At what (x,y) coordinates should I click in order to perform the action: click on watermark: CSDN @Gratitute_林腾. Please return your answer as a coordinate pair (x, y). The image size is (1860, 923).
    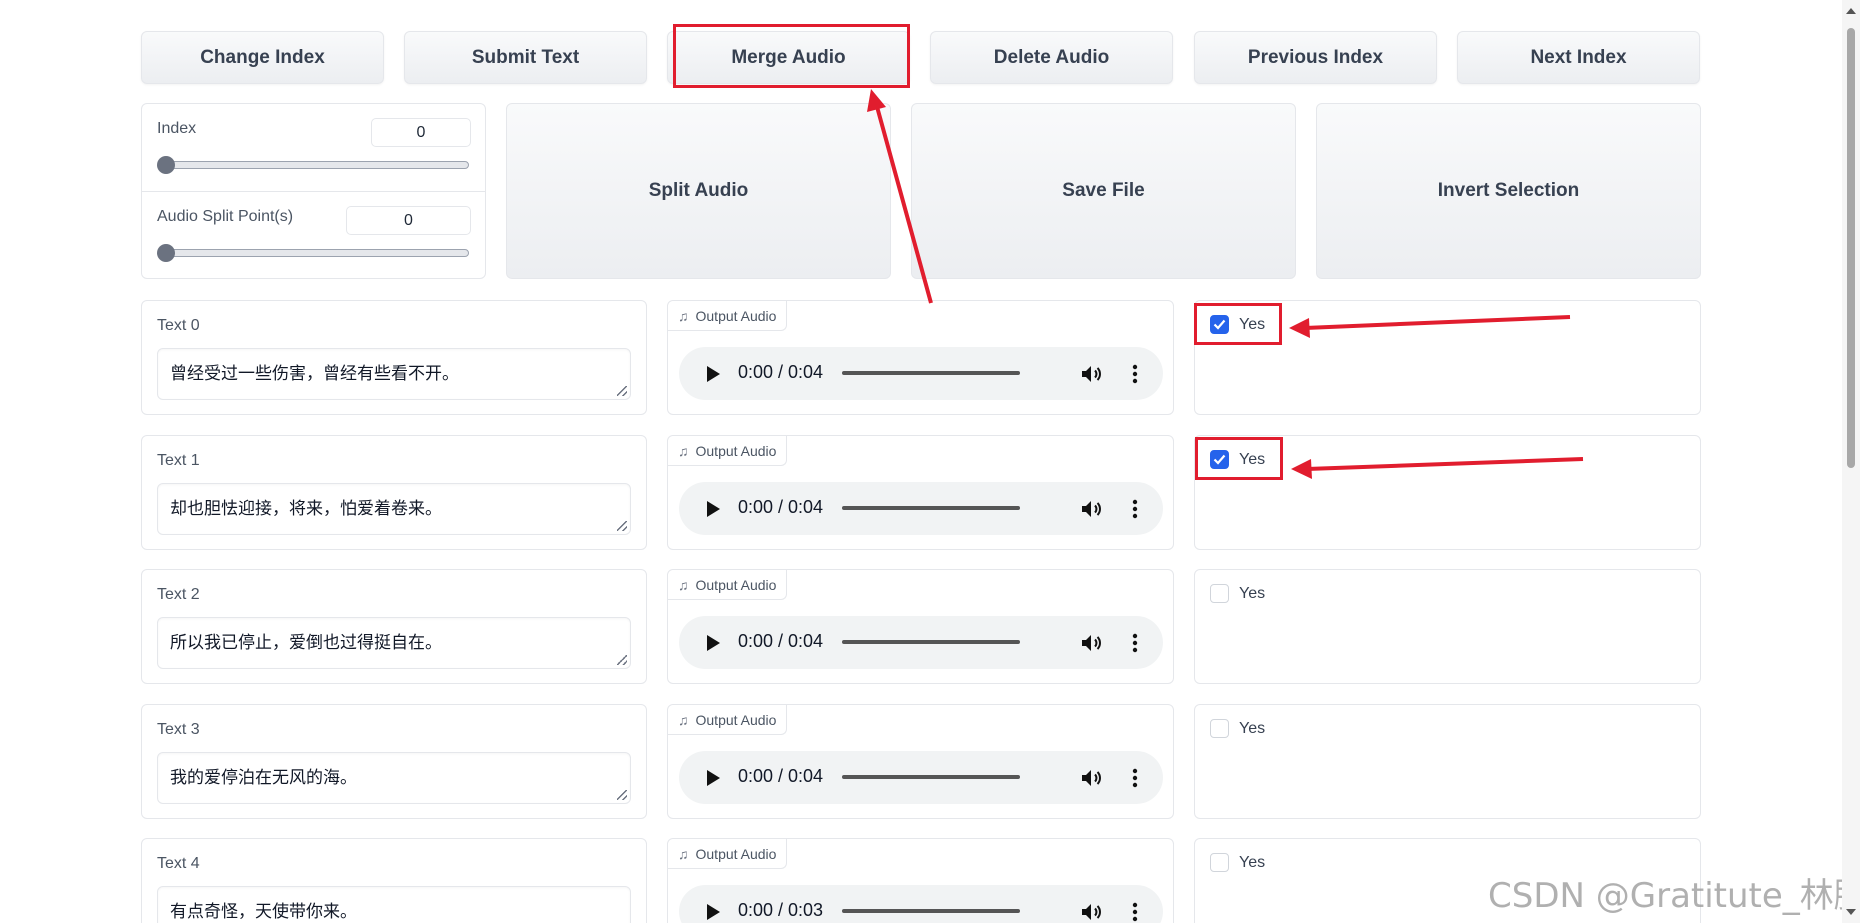
    Looking at the image, I should click on (1674, 896).